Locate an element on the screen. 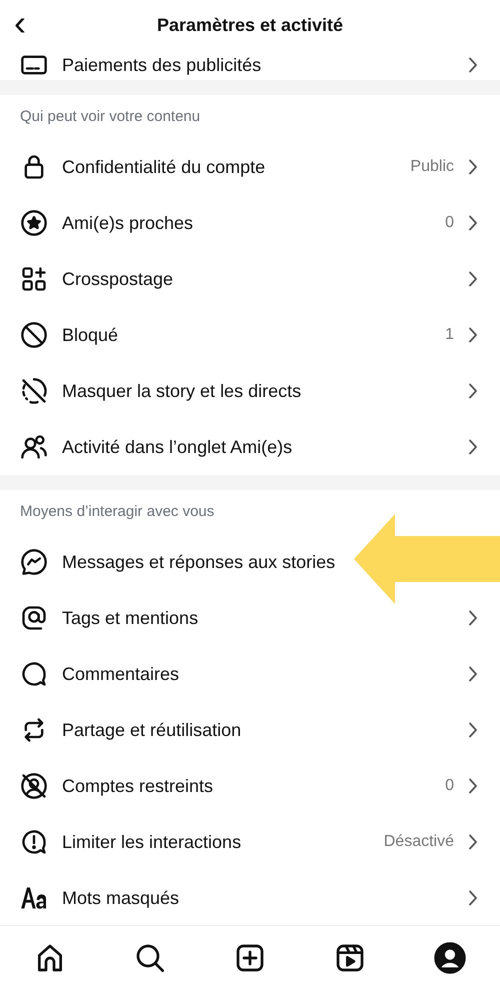  row-label: Mots masqués is located at coordinates (121, 898).